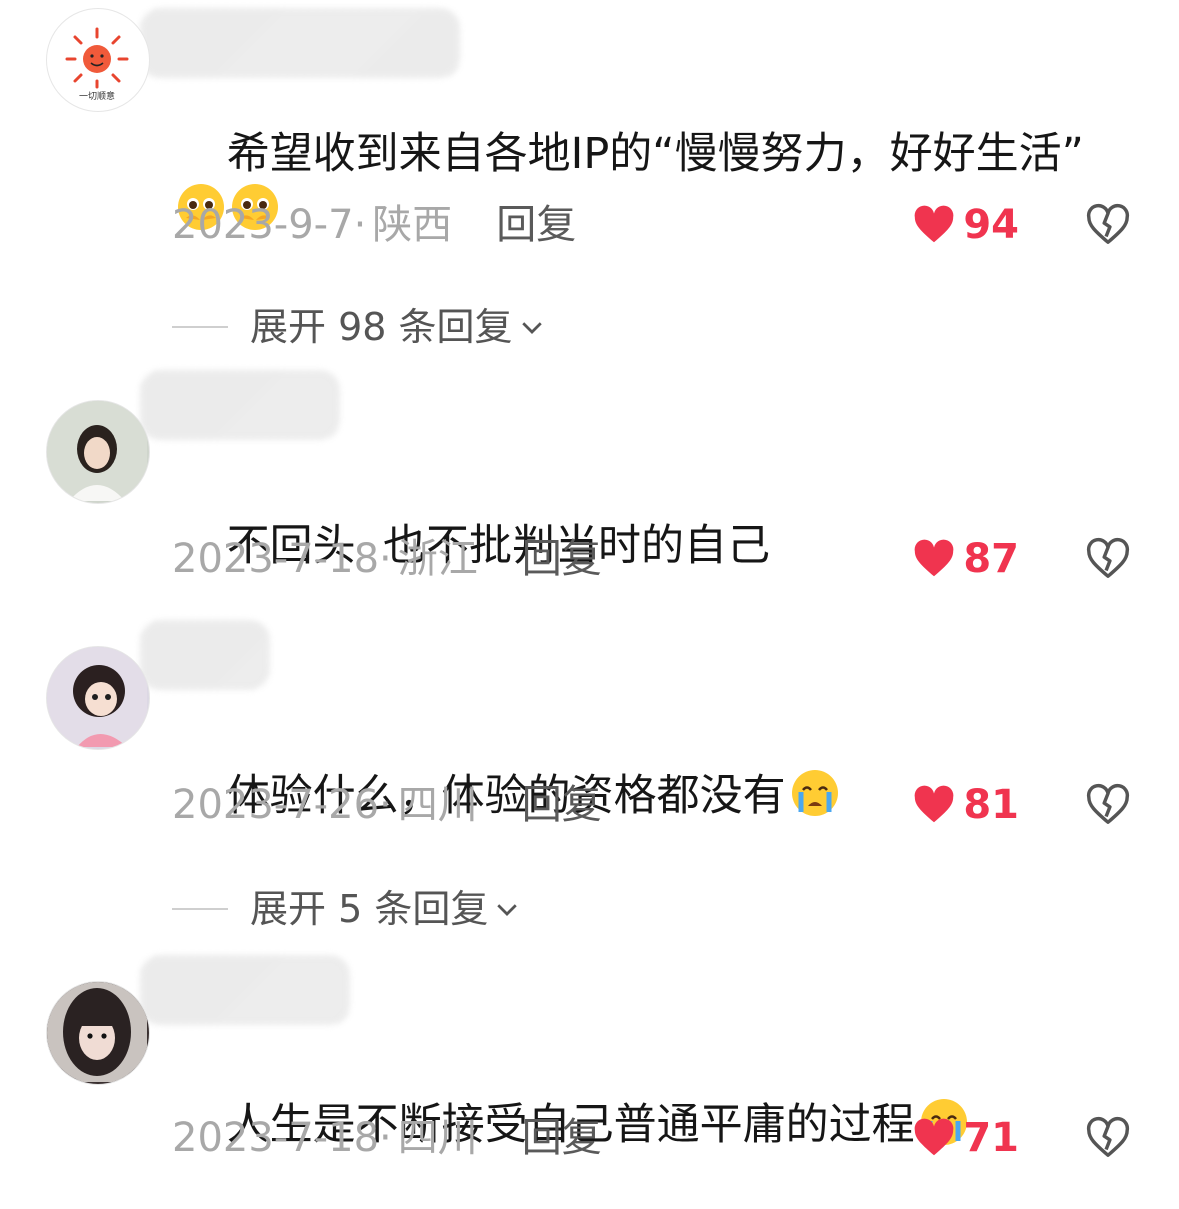 The width and height of the screenshot is (1179, 1209). I want to click on crying-face-icon, so click(815, 793).